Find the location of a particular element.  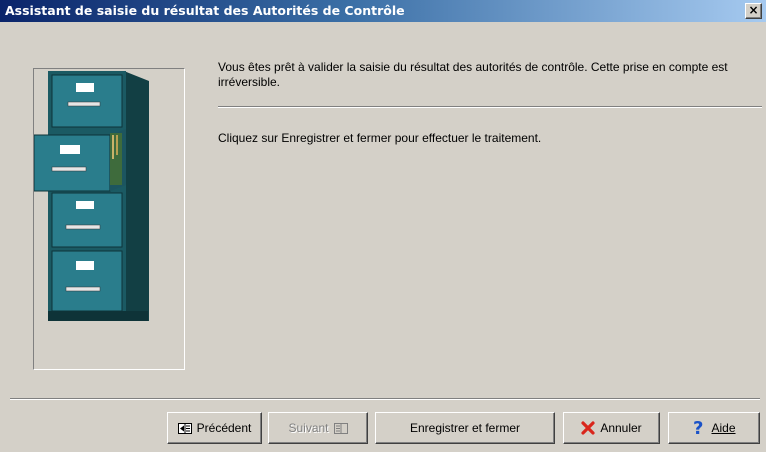

save-and-close-button: Enregistrer et fermer is located at coordinates (465, 428).